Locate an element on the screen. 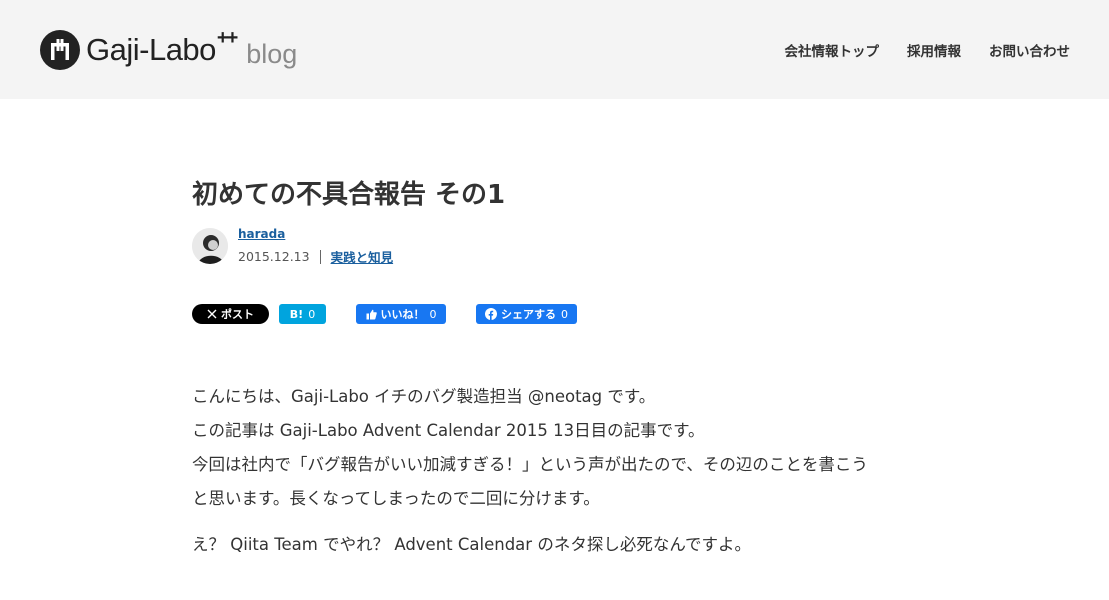 The image size is (1109, 600). post-title: 初めての不具合報告 その1 is located at coordinates (349, 195).